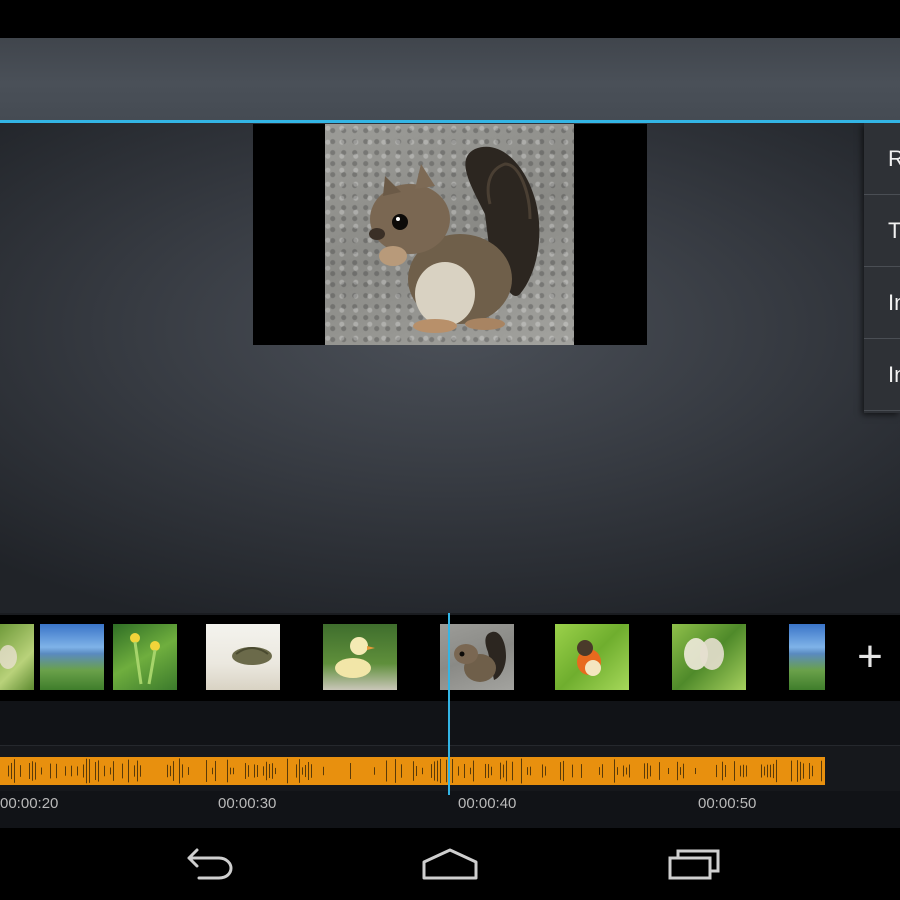  I want to click on menu-item-insert-2: Insert, so click(882, 375).